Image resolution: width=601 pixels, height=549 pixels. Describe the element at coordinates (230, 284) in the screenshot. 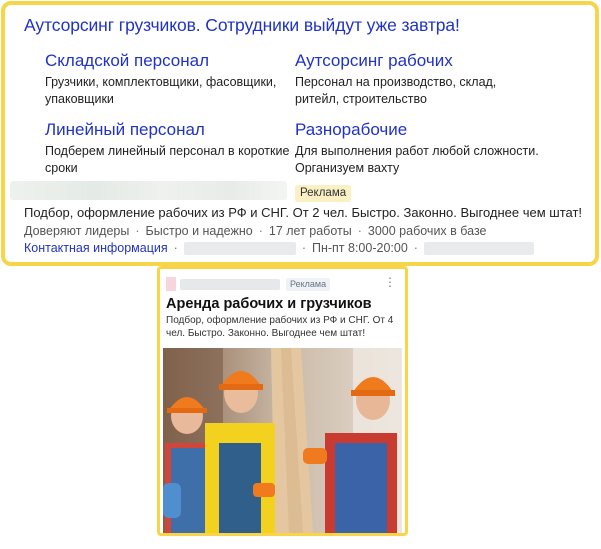

I see `blurred-domain` at that location.